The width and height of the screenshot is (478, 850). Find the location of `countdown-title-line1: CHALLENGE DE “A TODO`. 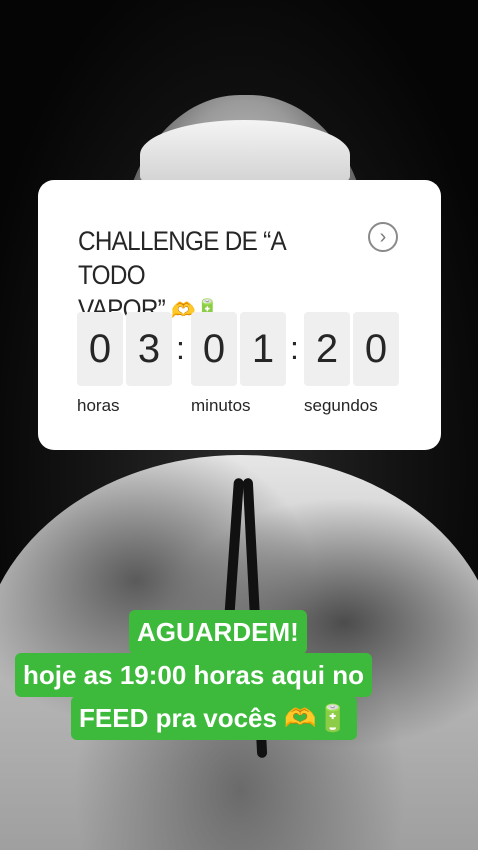

countdown-title-line1: CHALLENGE DE “A TODO is located at coordinates (181, 258).